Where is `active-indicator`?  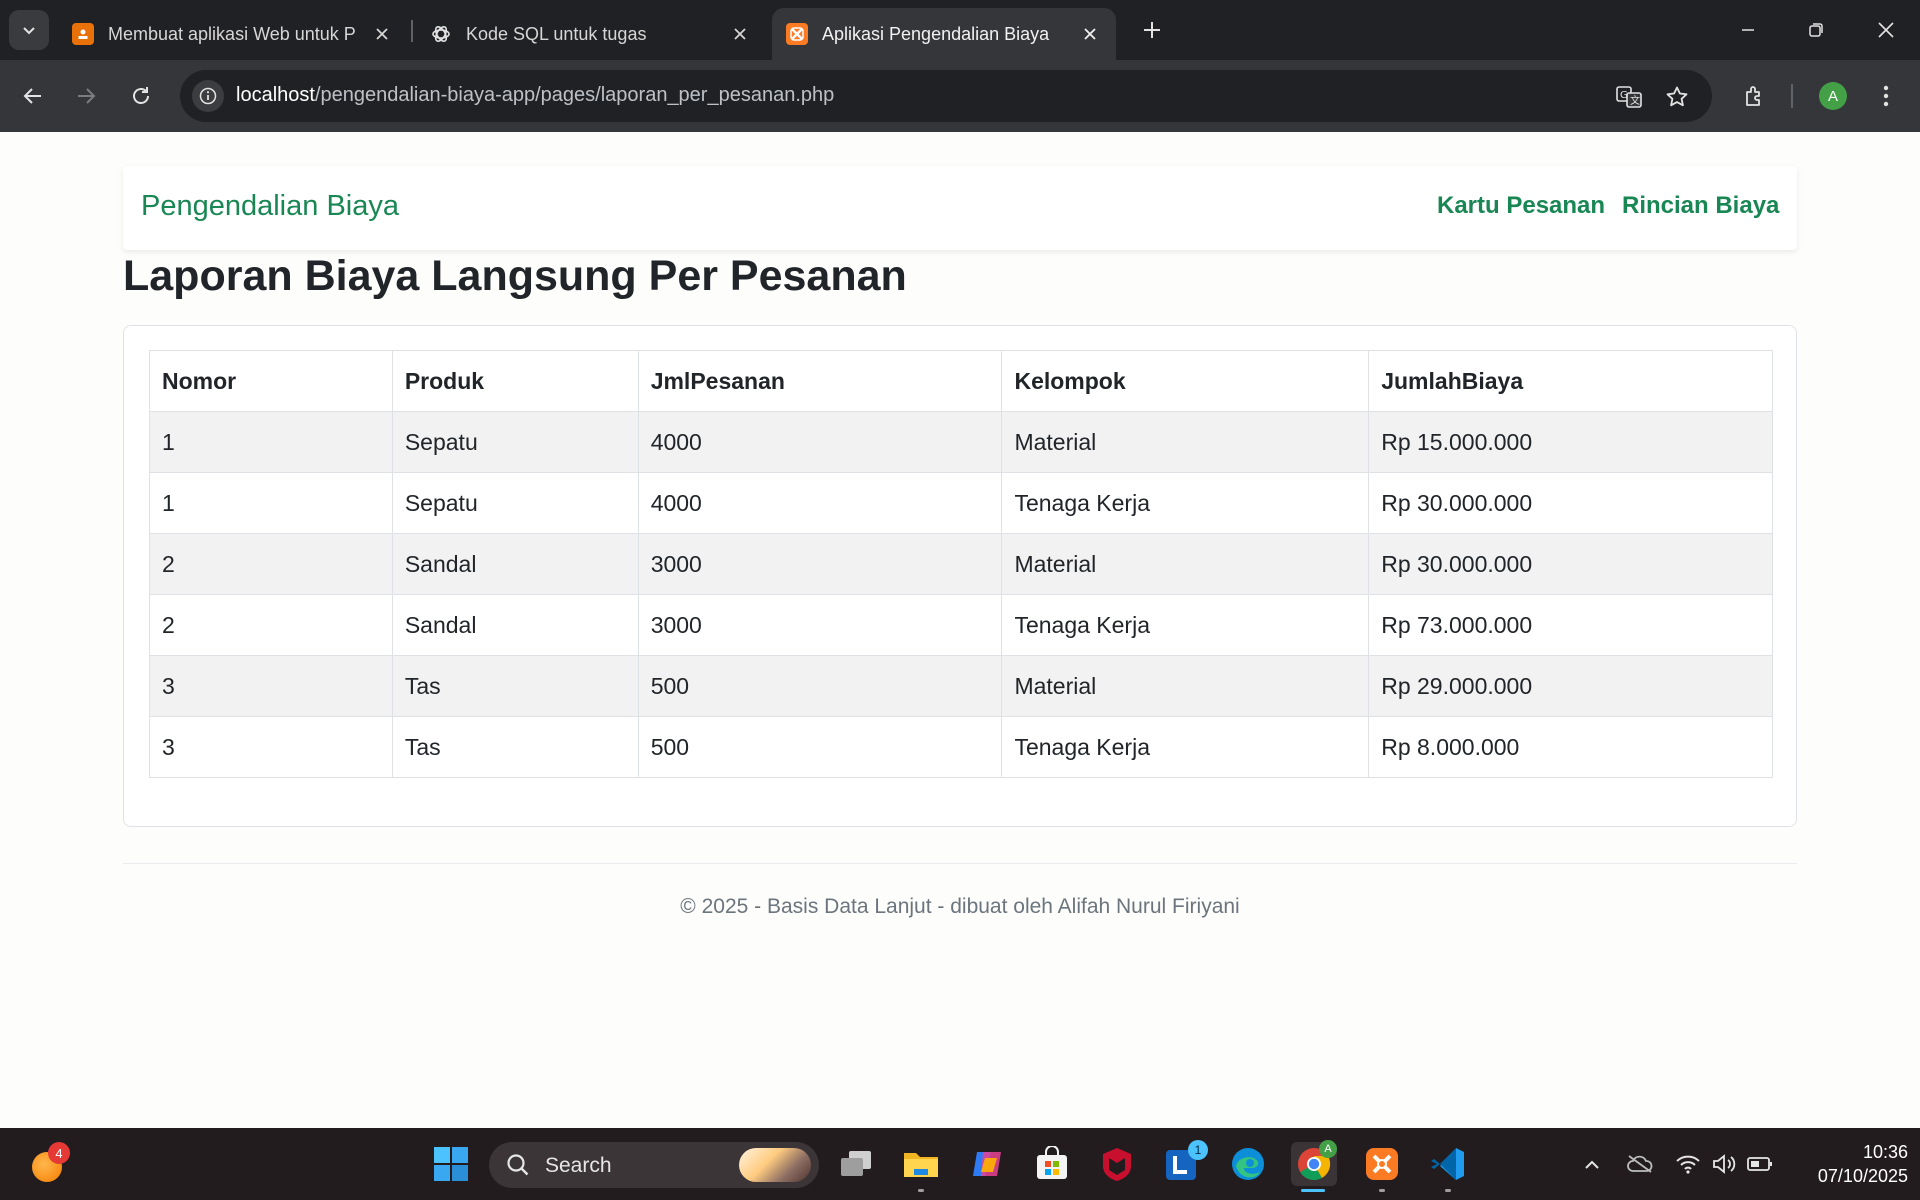
active-indicator is located at coordinates (1313, 1190).